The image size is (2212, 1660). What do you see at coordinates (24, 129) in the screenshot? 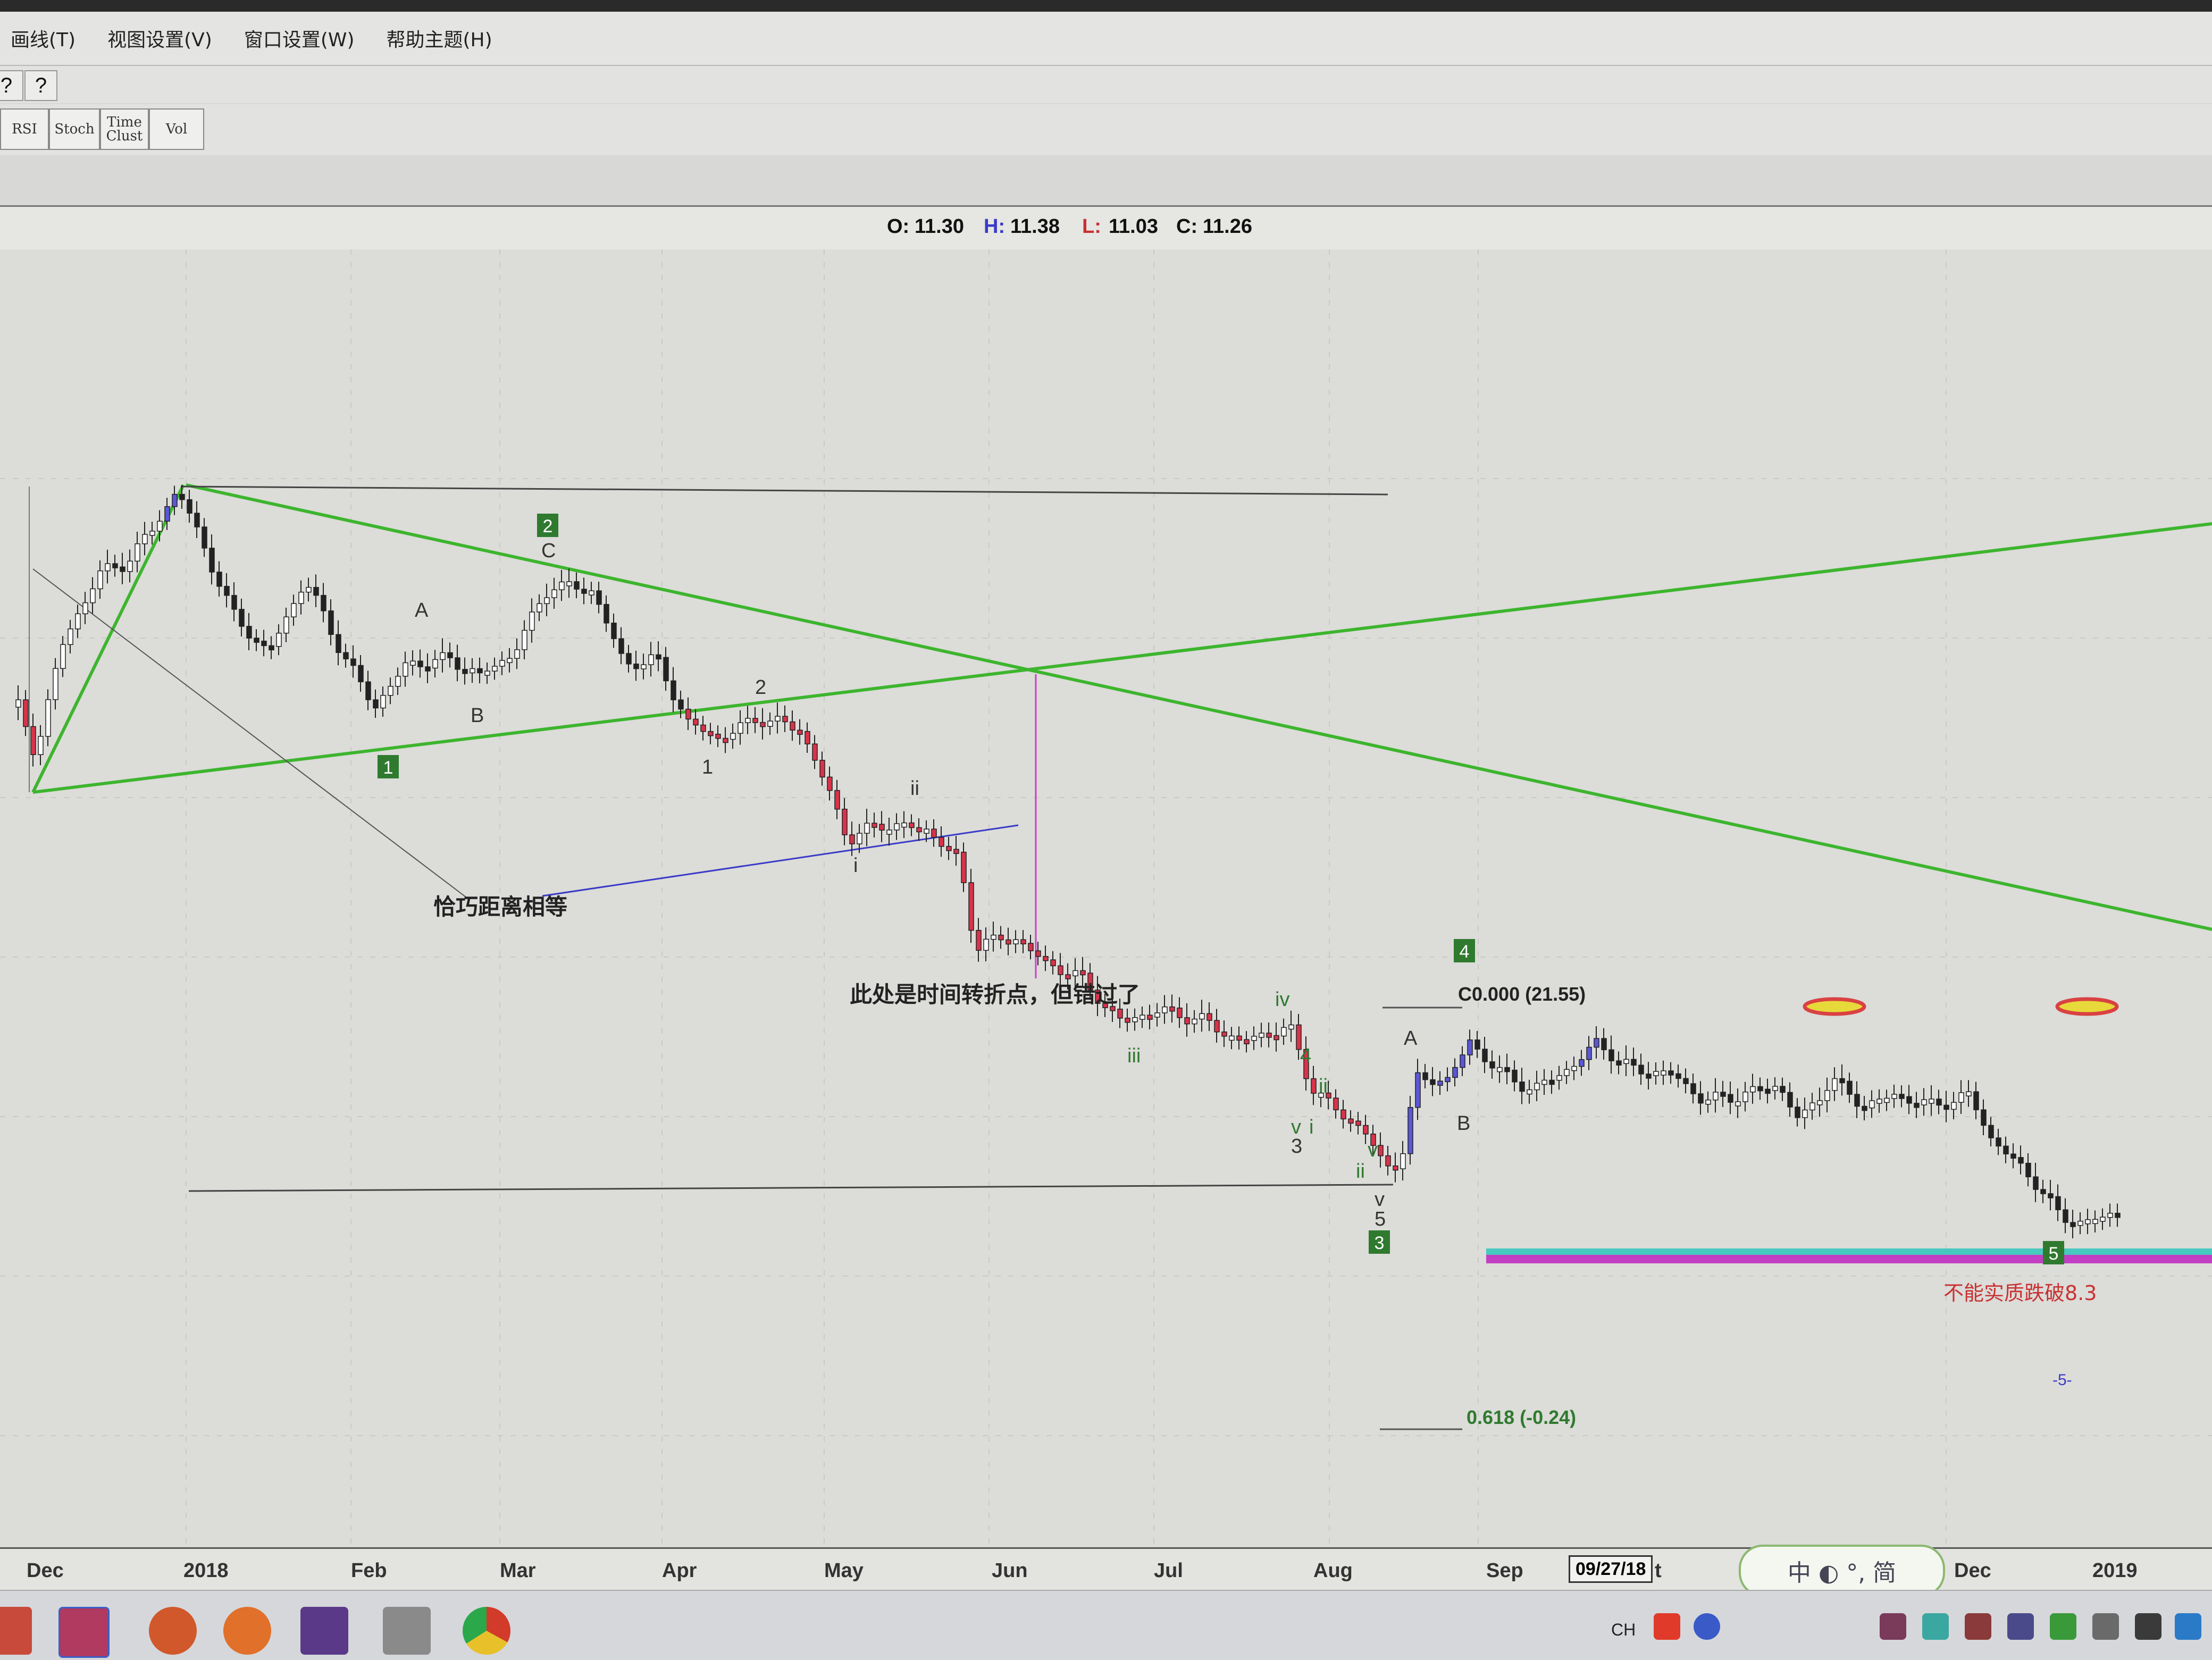
I see `rsi-button: RSI` at bounding box center [24, 129].